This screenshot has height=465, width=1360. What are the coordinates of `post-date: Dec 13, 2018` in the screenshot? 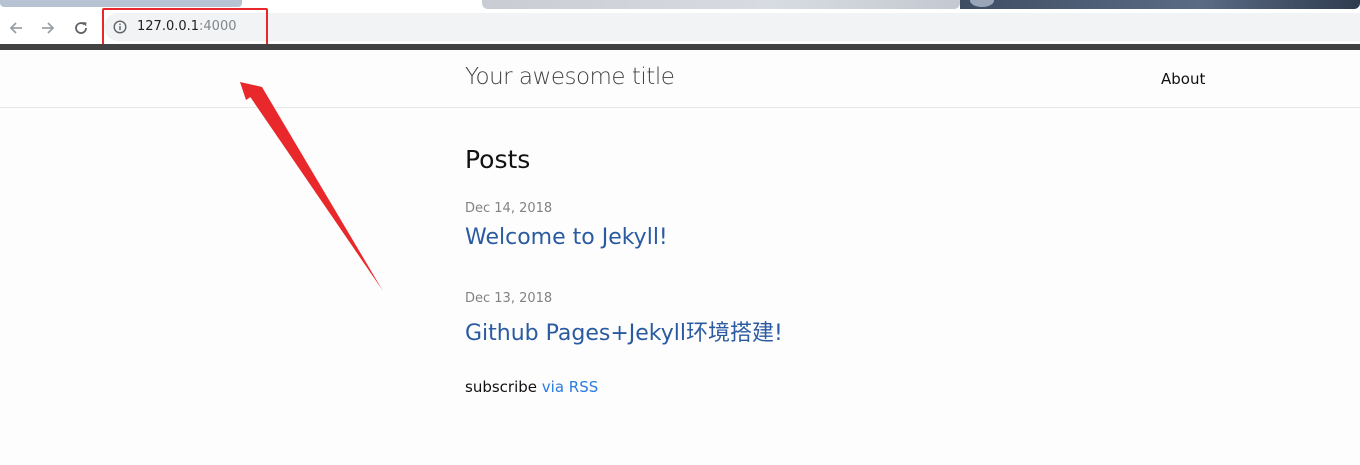 It's located at (509, 298).